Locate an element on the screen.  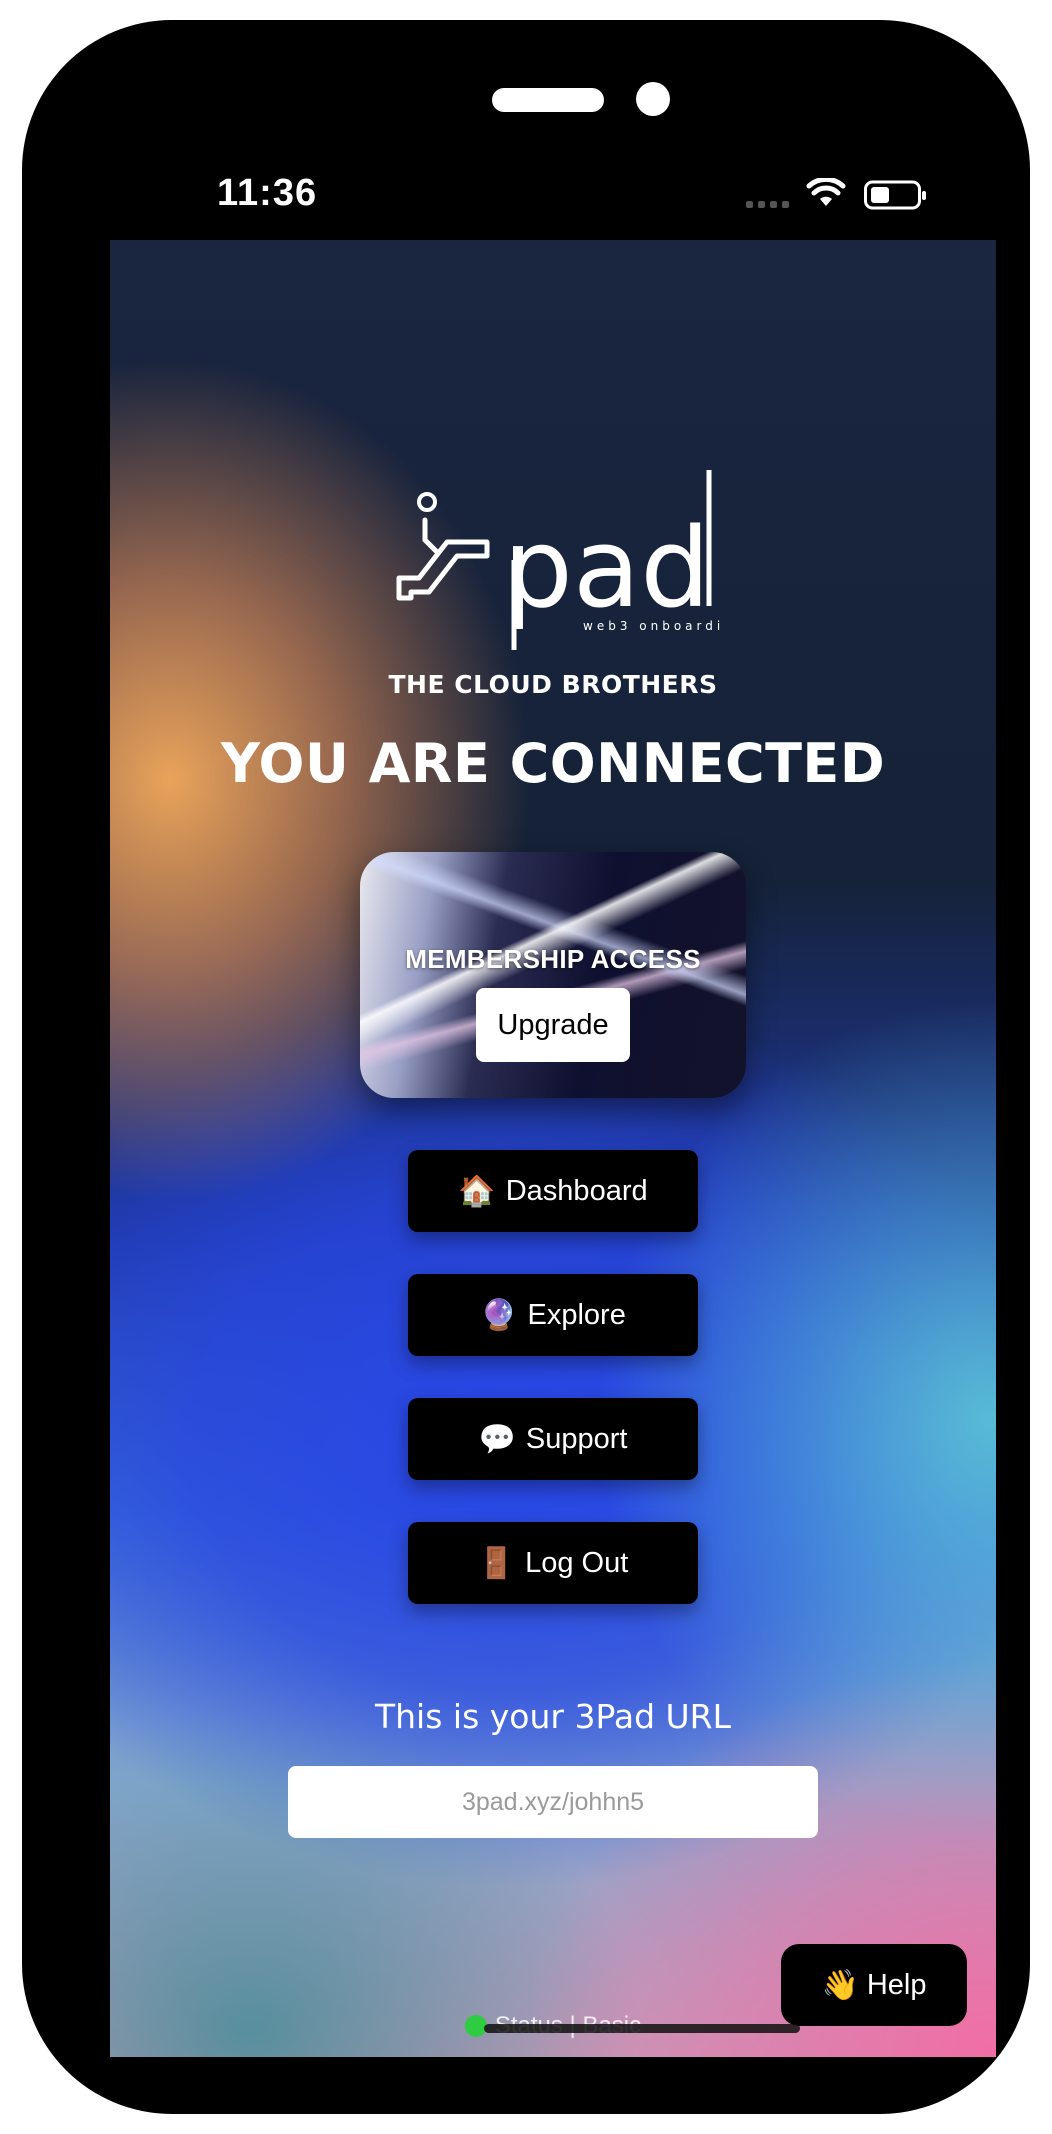
home-indicator is located at coordinates (642, 2028).